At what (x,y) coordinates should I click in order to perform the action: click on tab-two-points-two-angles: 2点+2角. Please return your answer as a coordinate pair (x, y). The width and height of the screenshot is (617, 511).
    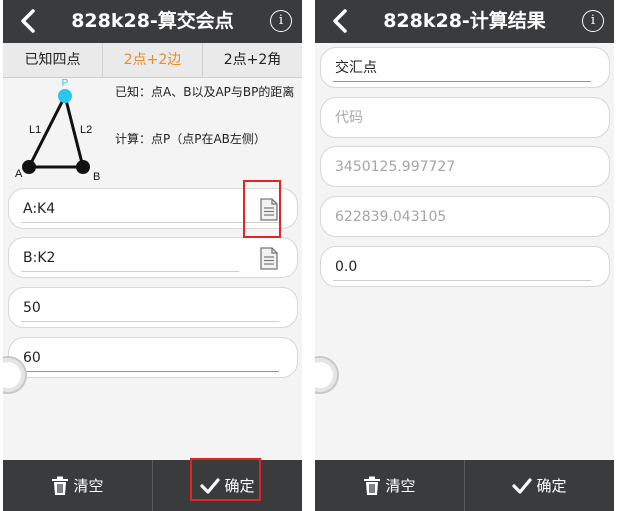
    Looking at the image, I should click on (252, 60).